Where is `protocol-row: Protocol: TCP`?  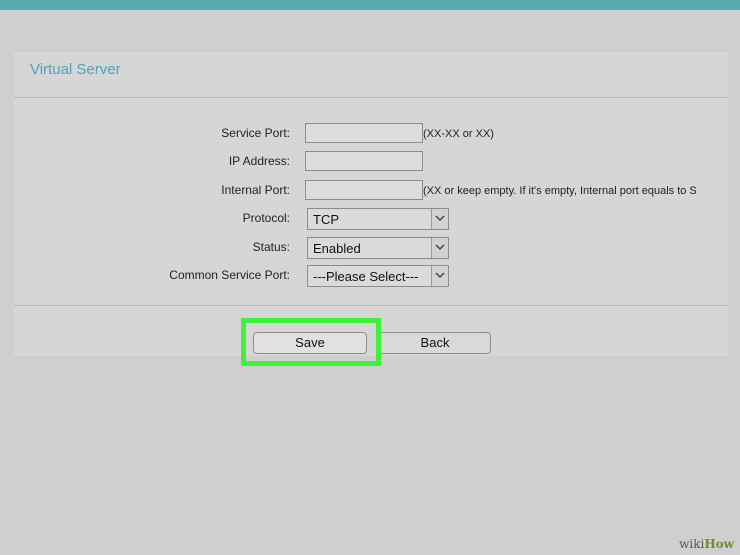 protocol-row: Protocol: TCP is located at coordinates (370, 220).